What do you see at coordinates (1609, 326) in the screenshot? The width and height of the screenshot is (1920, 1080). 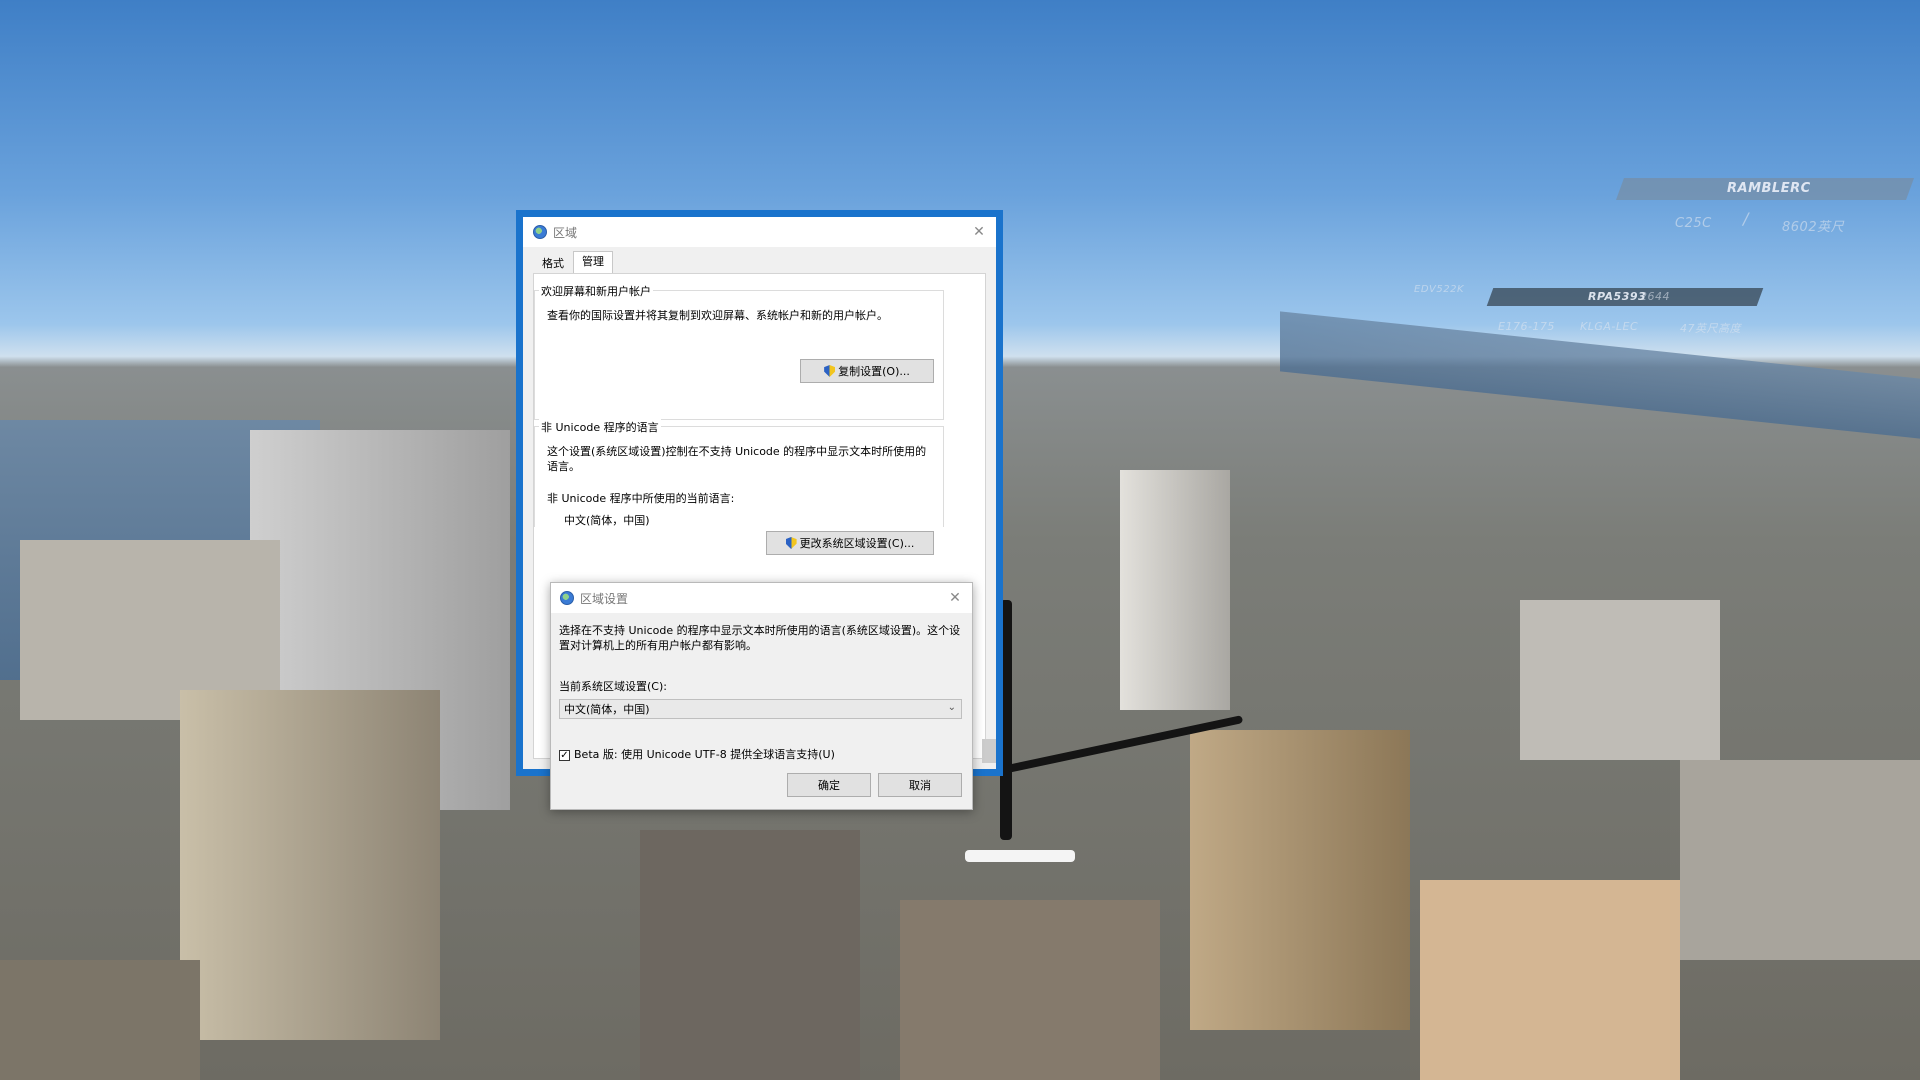 I see `hud-traffic-route-b: KLGA-LEC` at bounding box center [1609, 326].